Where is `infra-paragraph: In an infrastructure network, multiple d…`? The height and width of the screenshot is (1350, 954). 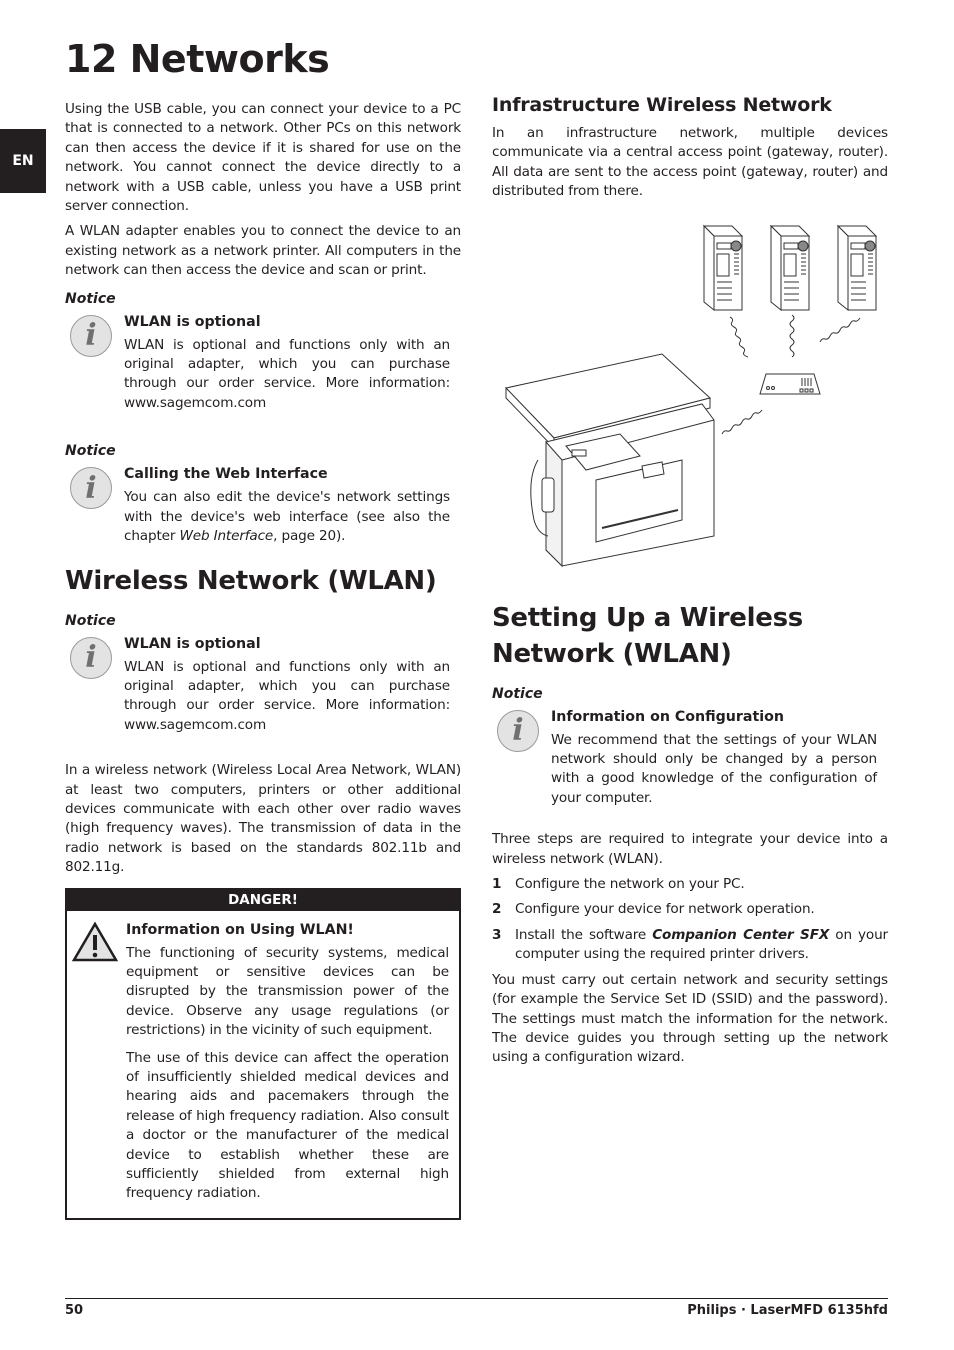
infra-paragraph: In an infrastructure network, multiple d… is located at coordinates (690, 162).